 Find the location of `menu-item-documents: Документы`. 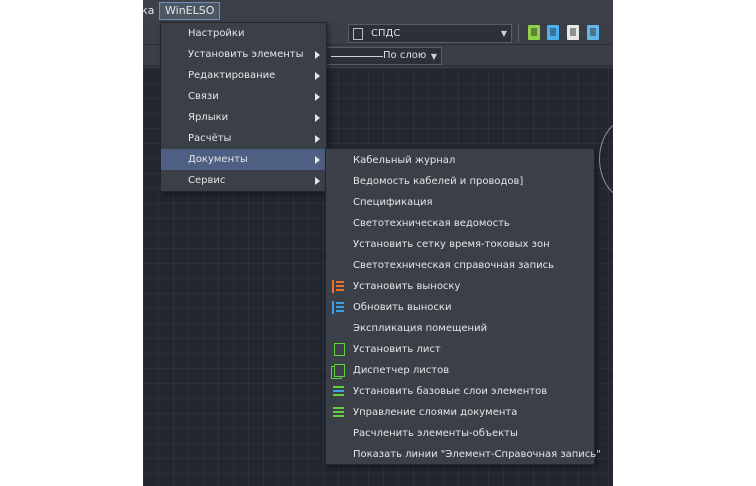

menu-item-documents: Документы is located at coordinates (243, 159).